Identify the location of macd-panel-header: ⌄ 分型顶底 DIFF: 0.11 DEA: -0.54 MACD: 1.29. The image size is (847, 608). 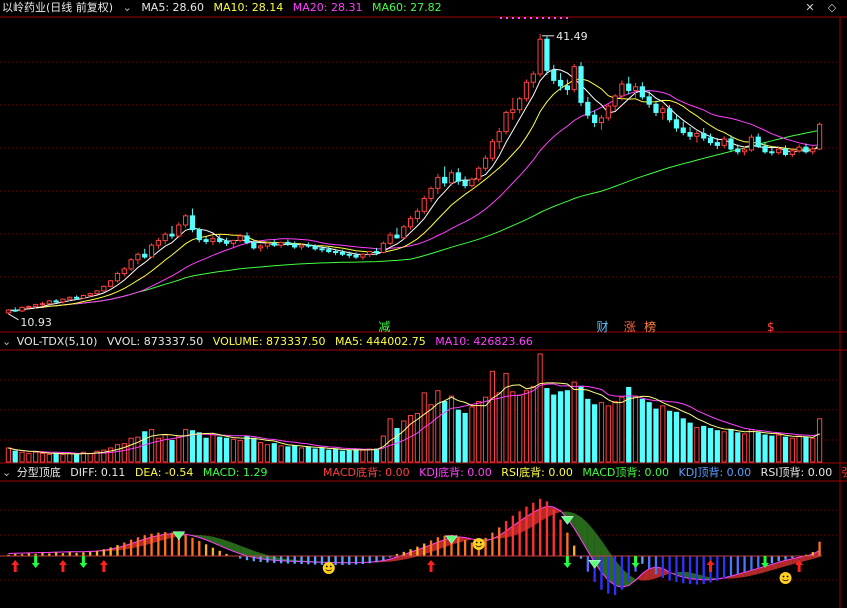
(138, 473).